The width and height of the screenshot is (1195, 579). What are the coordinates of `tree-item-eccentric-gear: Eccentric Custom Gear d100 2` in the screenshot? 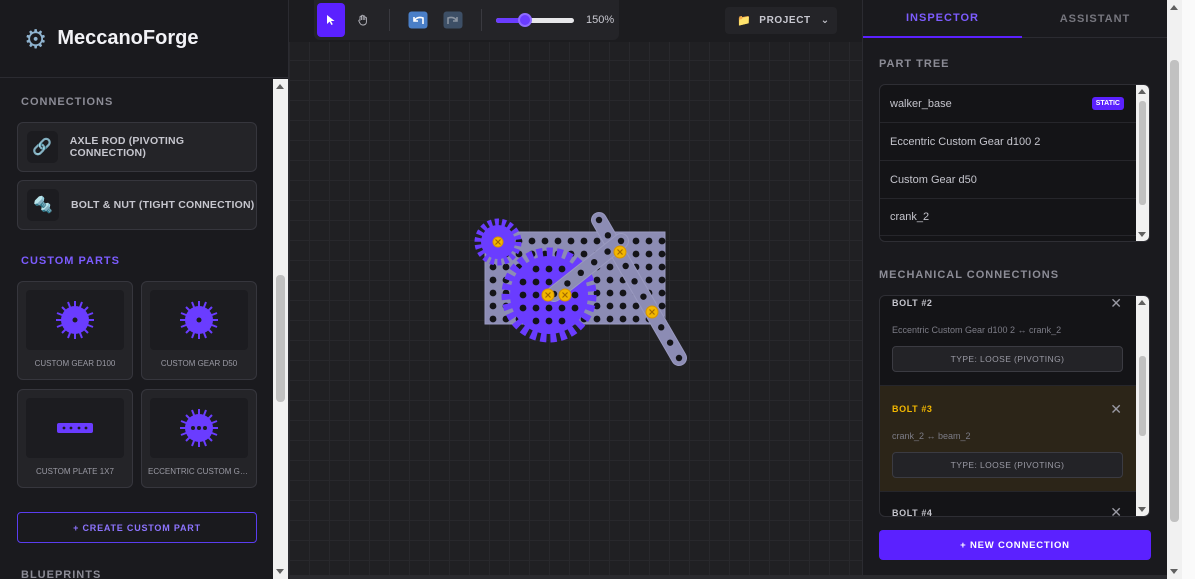 It's located at (1008, 142).